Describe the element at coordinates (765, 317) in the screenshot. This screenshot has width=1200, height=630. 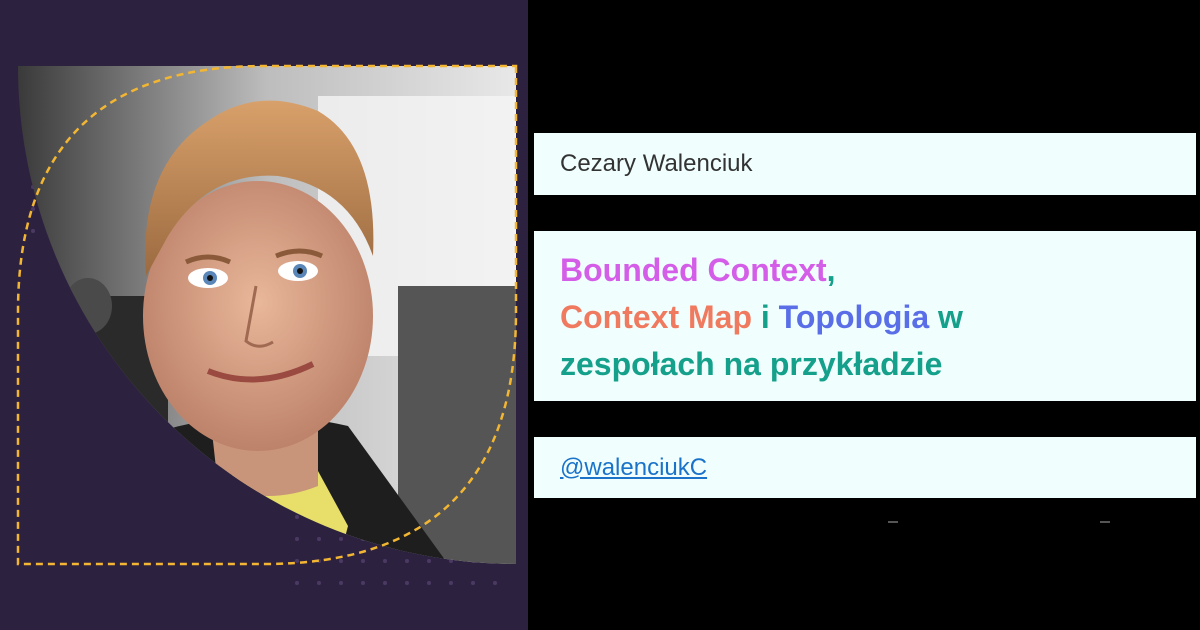
I see `title-connector: i` at that location.